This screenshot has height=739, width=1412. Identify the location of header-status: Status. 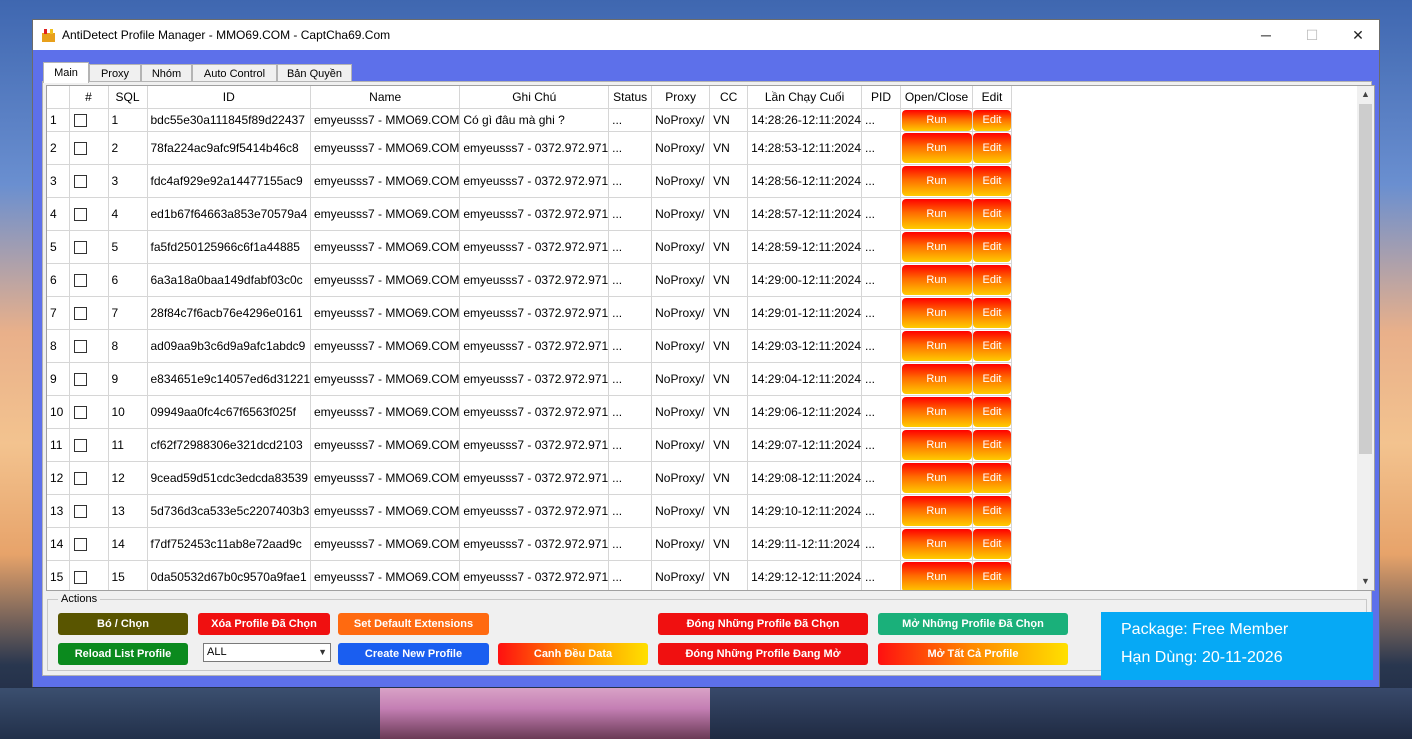
(630, 97).